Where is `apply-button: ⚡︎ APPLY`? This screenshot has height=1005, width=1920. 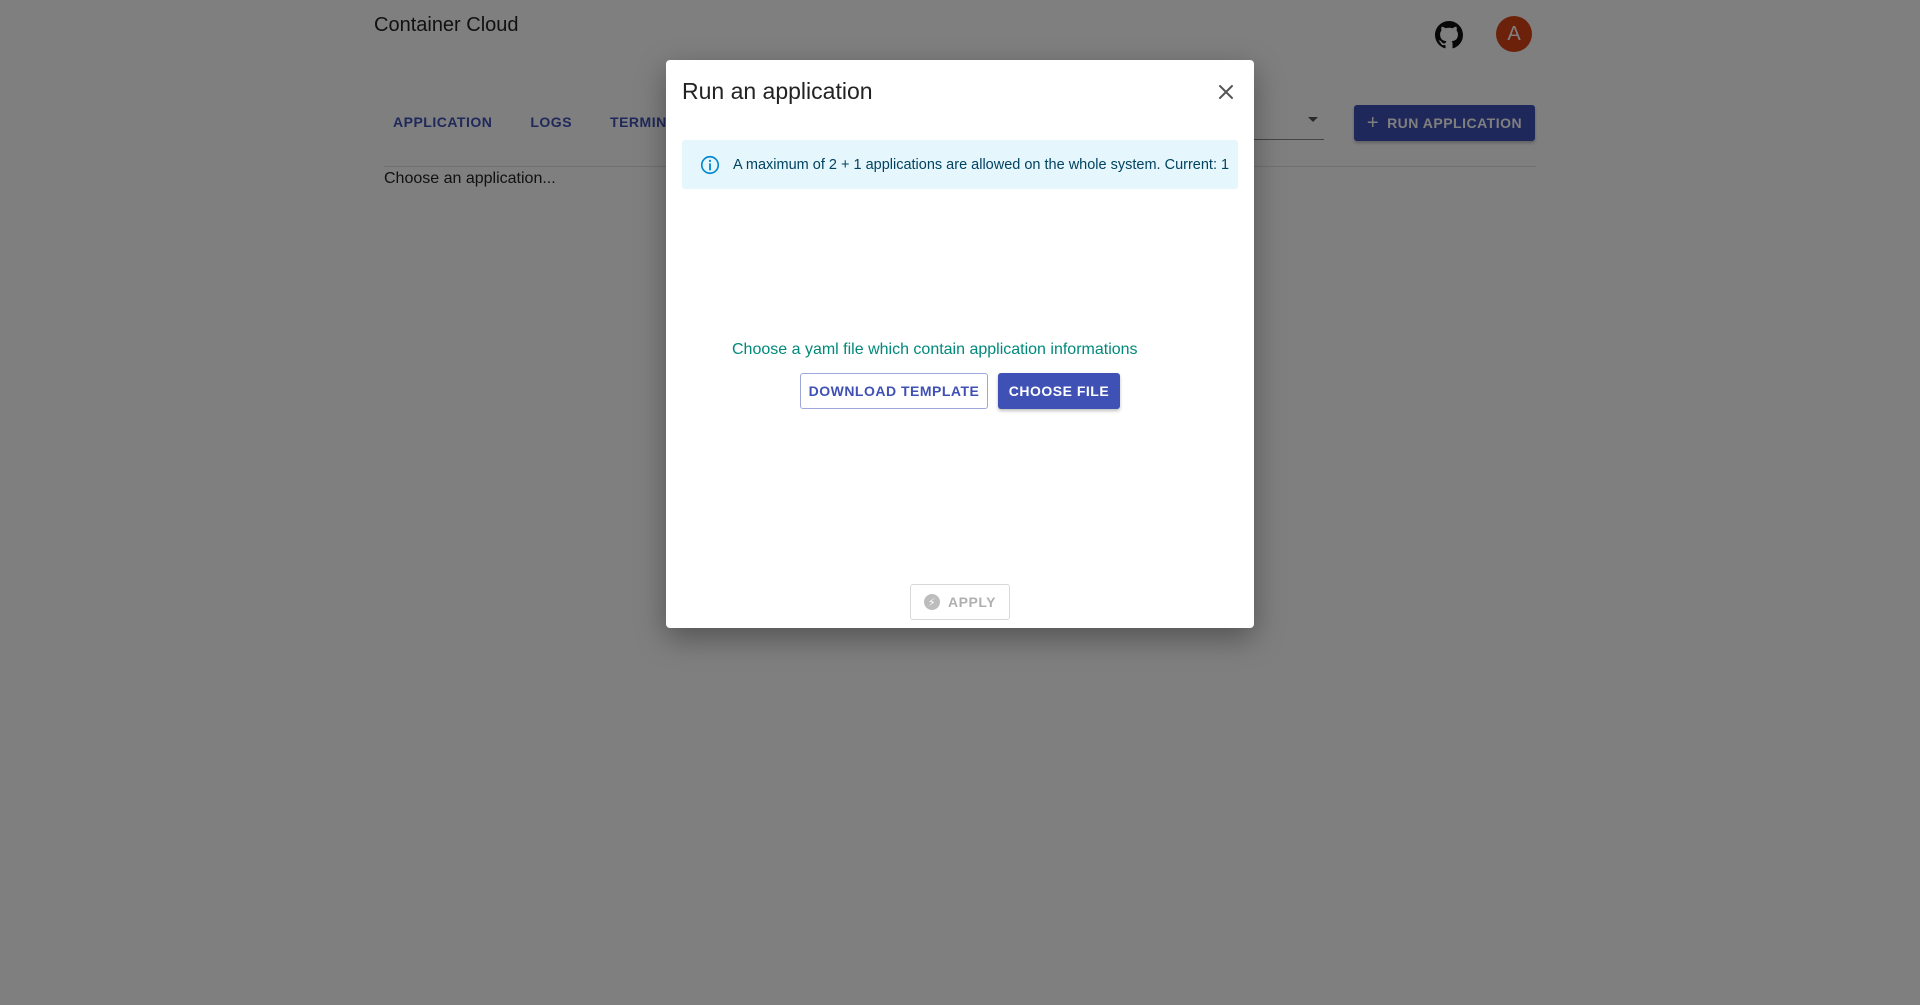
apply-button: ⚡︎ APPLY is located at coordinates (960, 602).